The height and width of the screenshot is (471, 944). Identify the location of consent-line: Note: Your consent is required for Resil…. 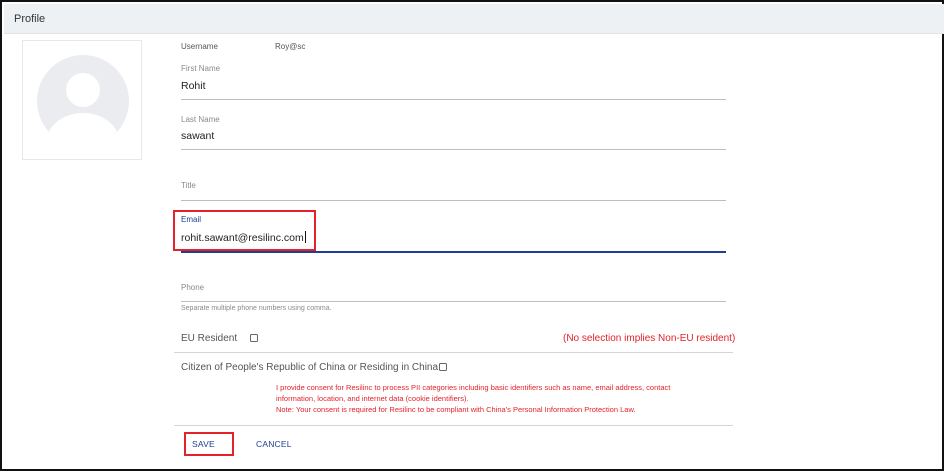
(456, 409).